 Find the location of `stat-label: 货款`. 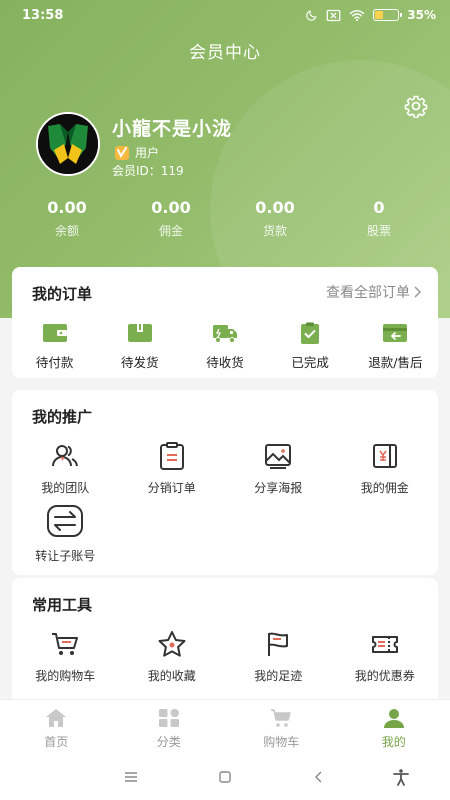

stat-label: 货款 is located at coordinates (274, 231).